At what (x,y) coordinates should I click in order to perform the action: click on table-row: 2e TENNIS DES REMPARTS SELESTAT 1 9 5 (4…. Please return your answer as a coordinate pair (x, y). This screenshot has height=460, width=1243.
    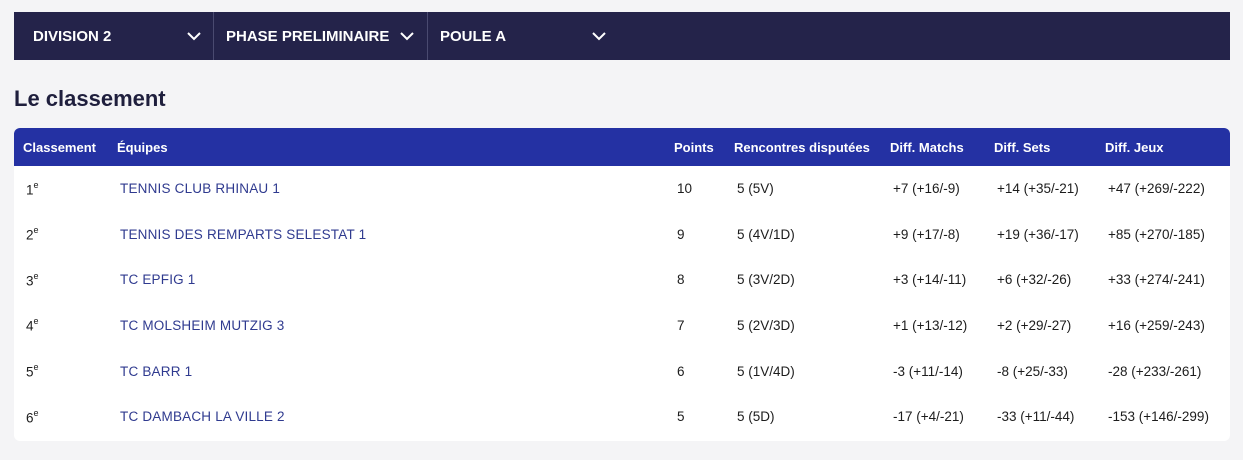
    Looking at the image, I should click on (622, 235).